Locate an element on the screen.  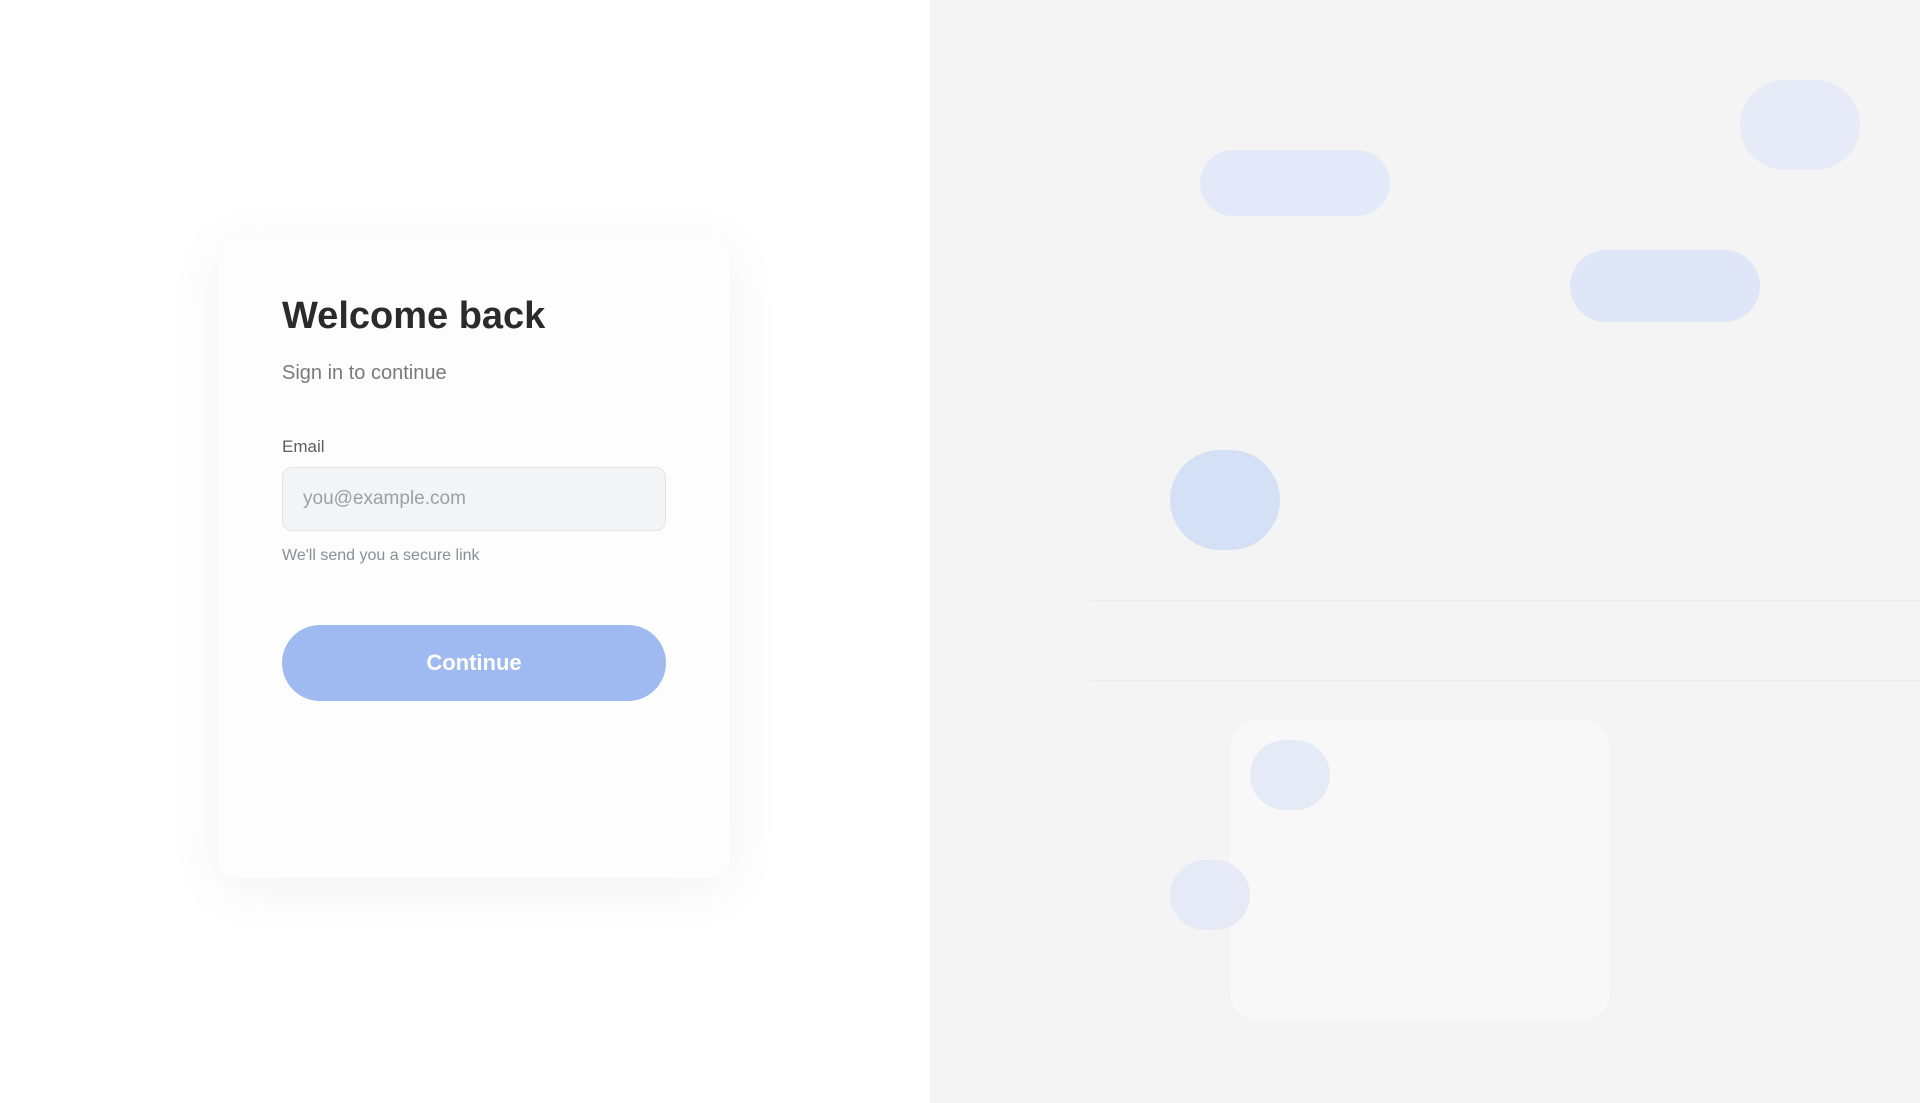
email-label: Email is located at coordinates (303, 446).